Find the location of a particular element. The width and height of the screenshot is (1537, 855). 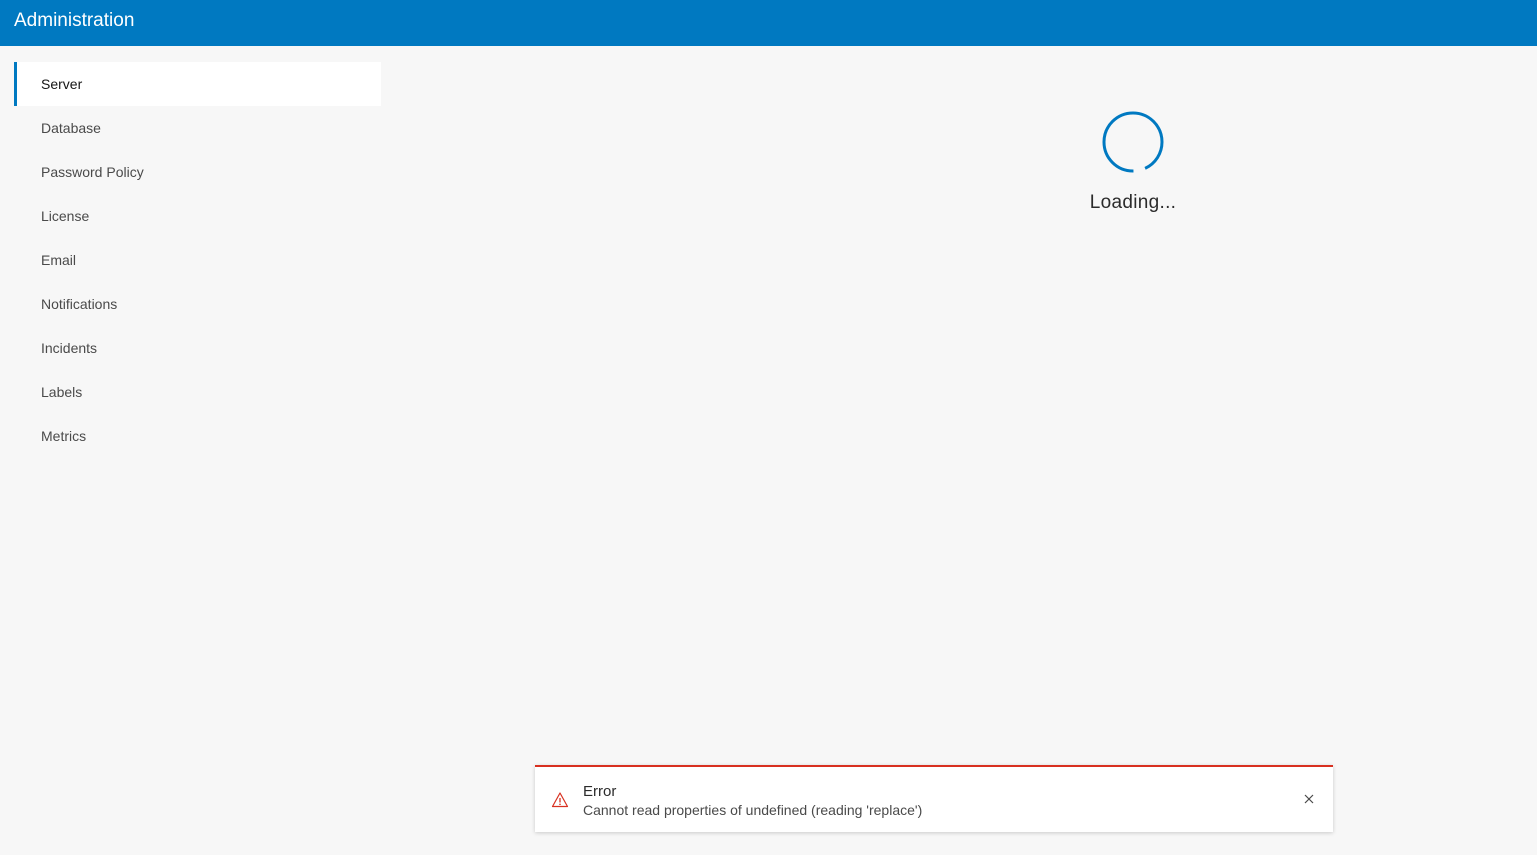

sidebar-item-database: Database is located at coordinates (197, 128).